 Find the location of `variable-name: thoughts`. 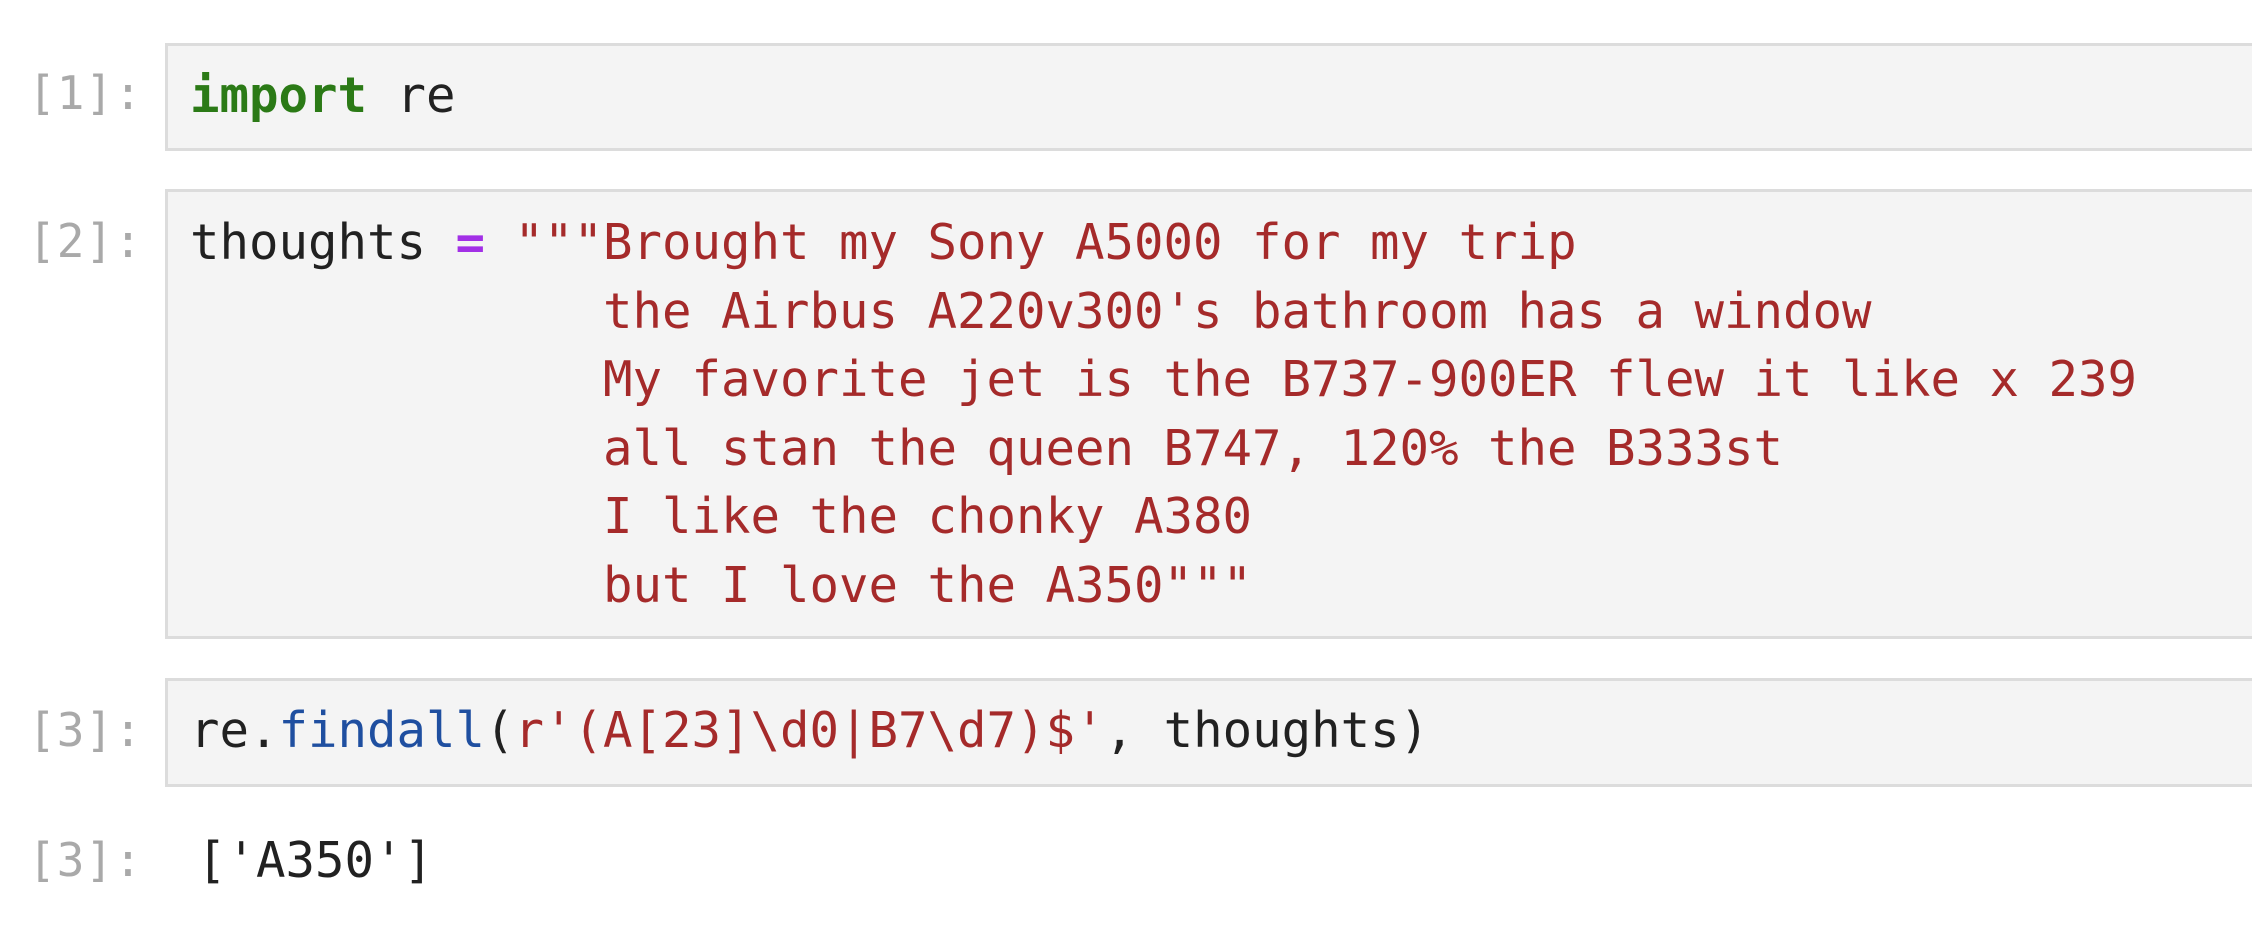

variable-name: thoughts is located at coordinates (323, 242).